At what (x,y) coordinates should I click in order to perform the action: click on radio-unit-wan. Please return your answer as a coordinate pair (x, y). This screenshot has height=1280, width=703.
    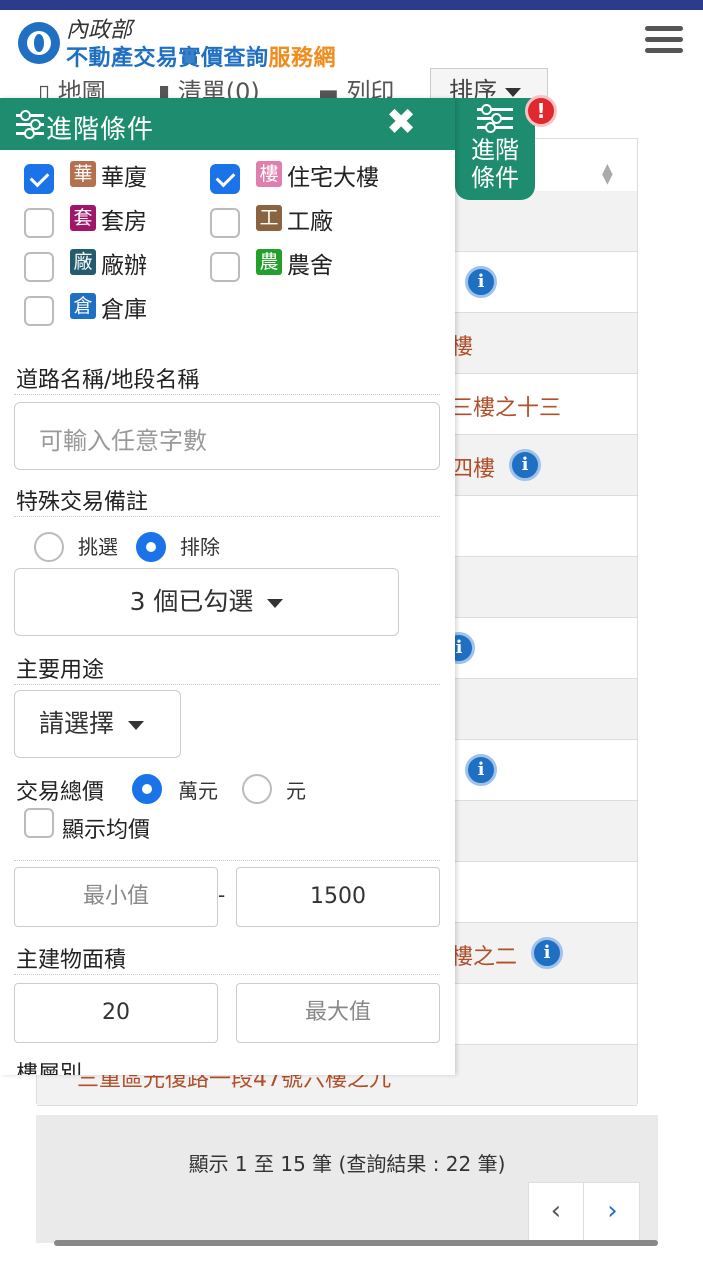
    Looking at the image, I should click on (147, 789).